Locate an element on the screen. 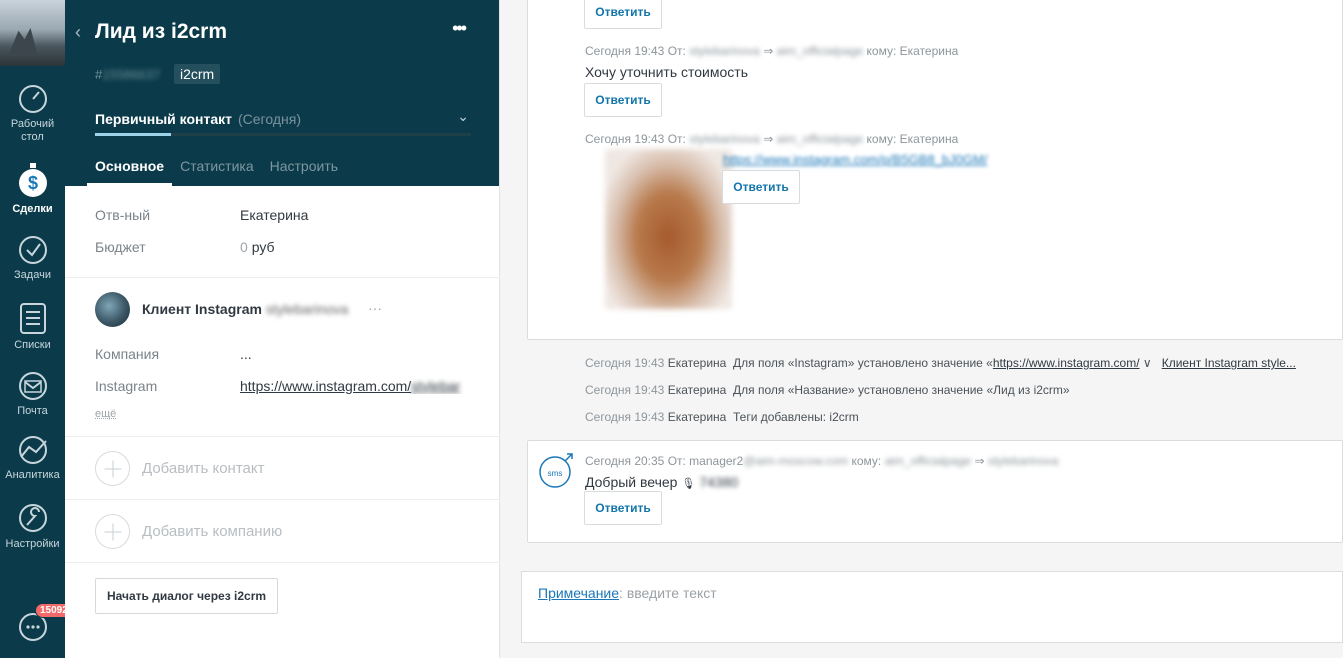 This screenshot has height=658, width=1343. sms-text-blur: 74380 is located at coordinates (719, 482).